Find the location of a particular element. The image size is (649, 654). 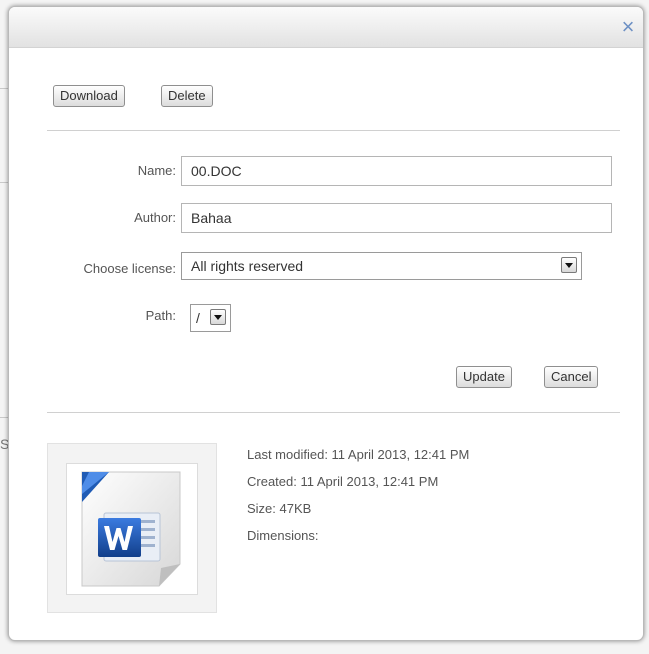

delete-button: Delete is located at coordinates (187, 96).